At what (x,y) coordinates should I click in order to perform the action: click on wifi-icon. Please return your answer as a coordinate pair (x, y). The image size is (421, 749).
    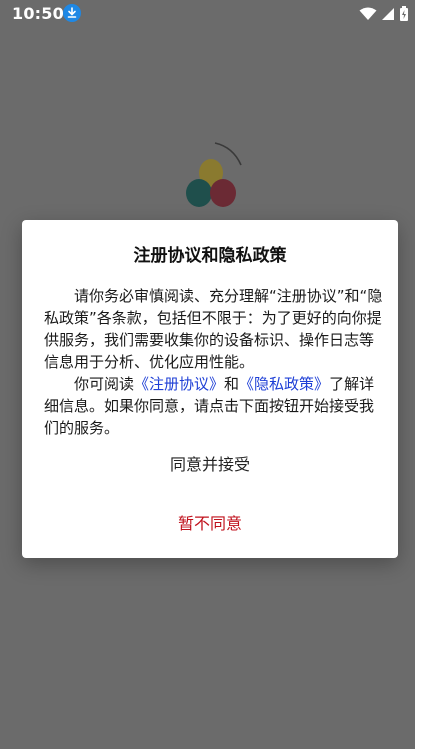
    Looking at the image, I should click on (368, 13).